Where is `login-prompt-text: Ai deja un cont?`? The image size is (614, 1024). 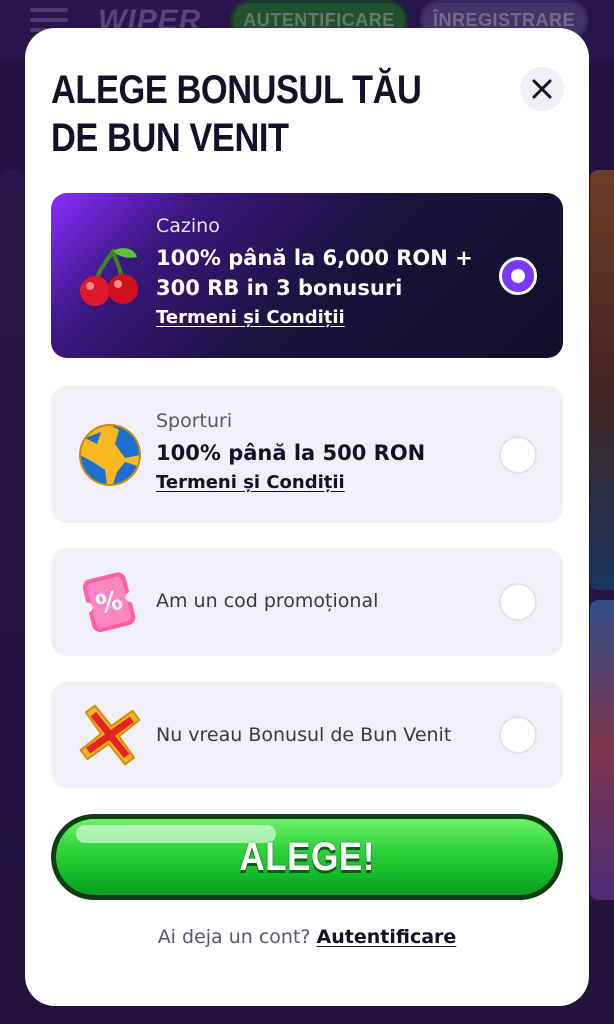 login-prompt-text: Ai deja un cont? is located at coordinates (234, 937).